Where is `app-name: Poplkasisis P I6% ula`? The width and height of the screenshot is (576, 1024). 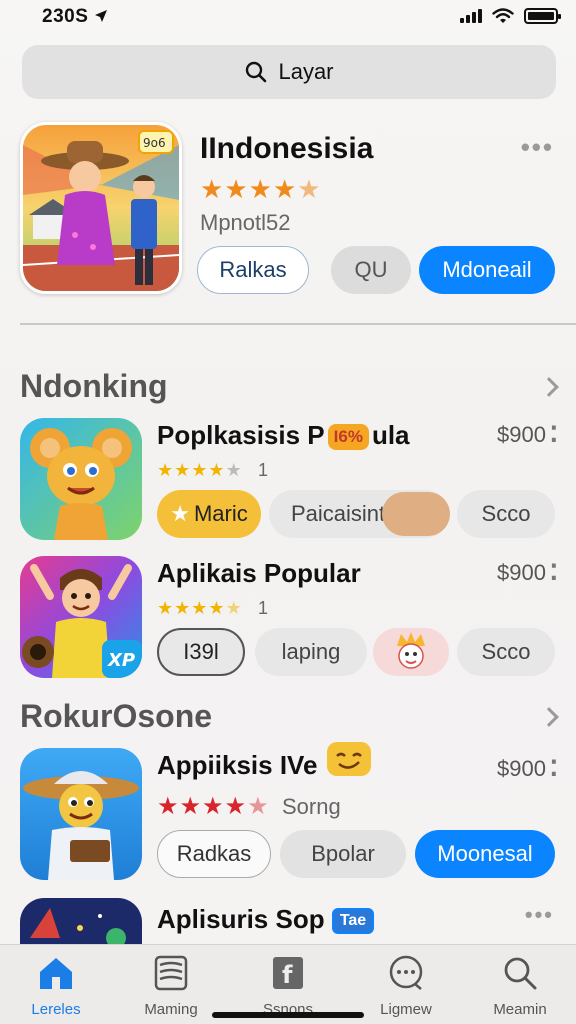 app-name: Poplkasisis P I6% ula is located at coordinates (283, 435).